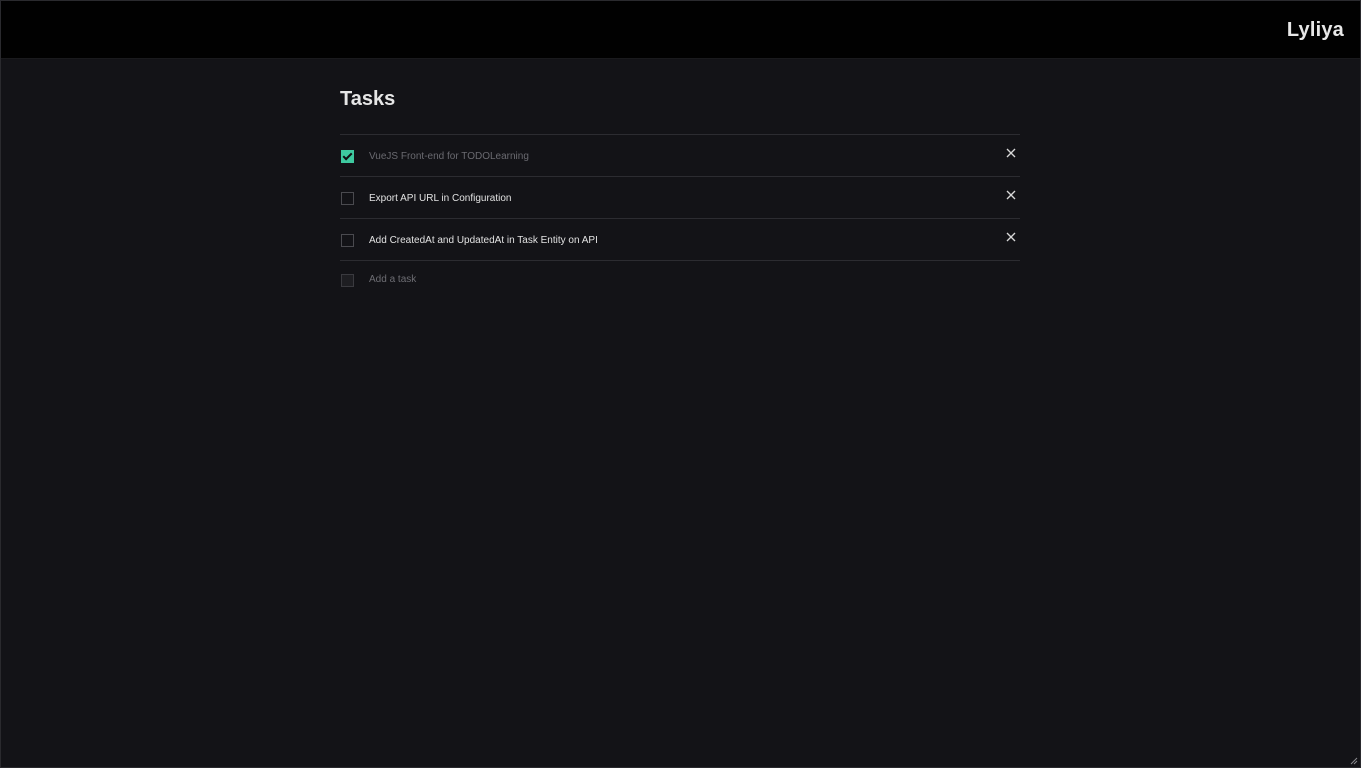 Image resolution: width=1361 pixels, height=768 pixels. I want to click on task-label: Export API URL in Configuration, so click(440, 198).